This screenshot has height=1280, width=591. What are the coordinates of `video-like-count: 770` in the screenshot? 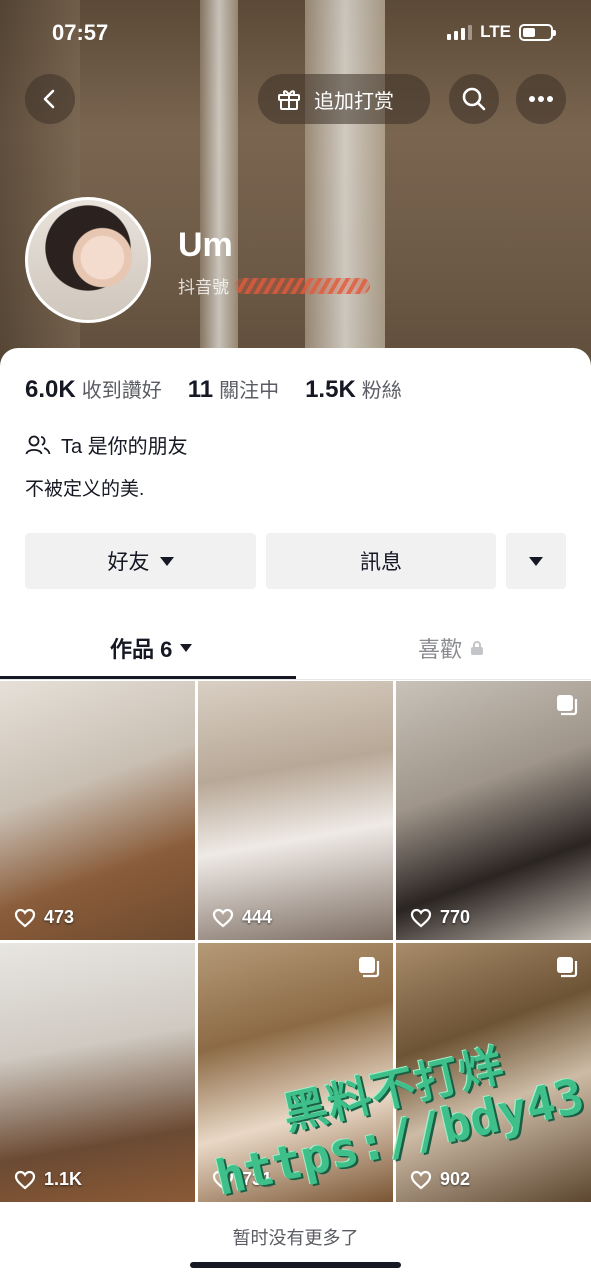 It's located at (440, 917).